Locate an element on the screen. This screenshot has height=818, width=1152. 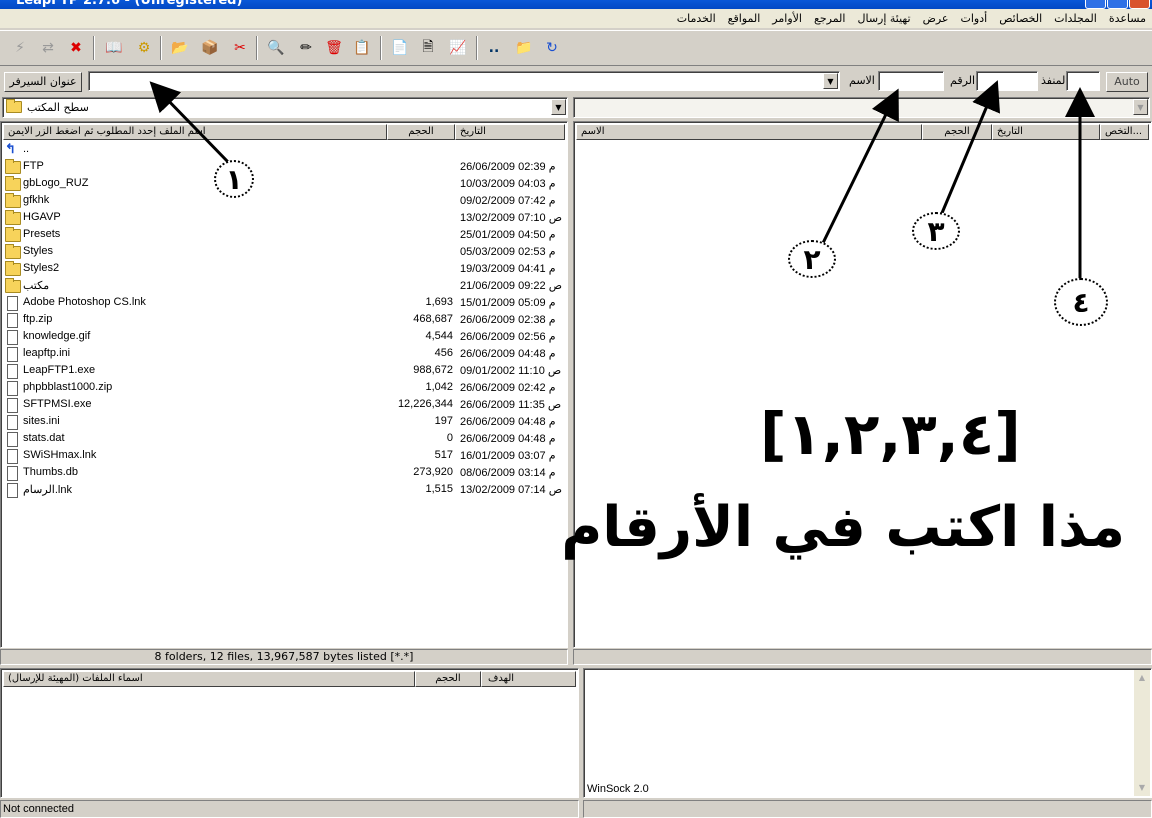
sync-icon: 📈 is located at coordinates (458, 48).